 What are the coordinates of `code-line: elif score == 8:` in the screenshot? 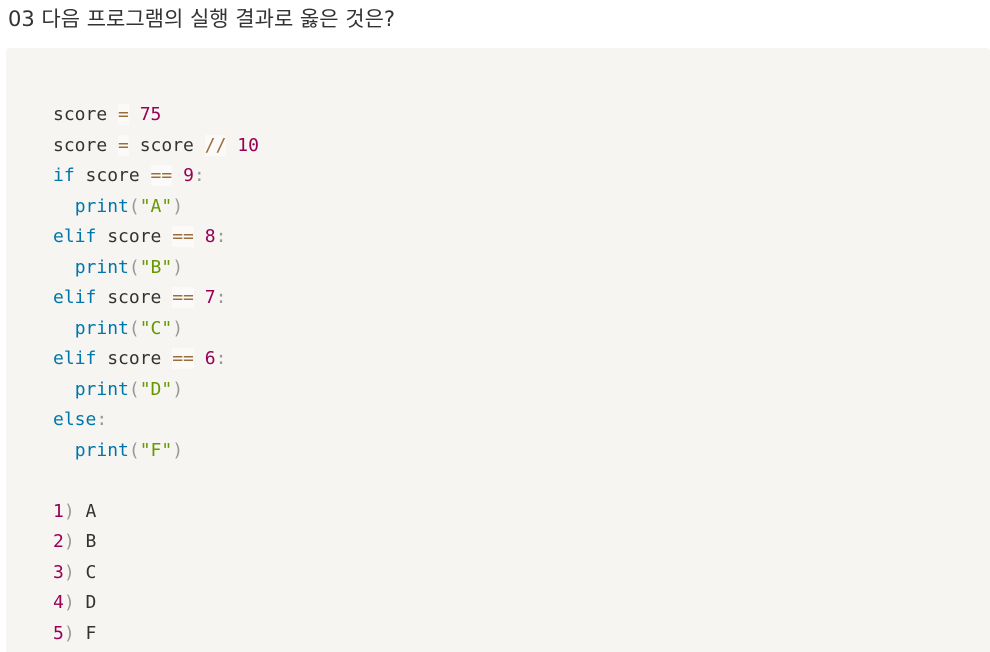 It's located at (156, 237).